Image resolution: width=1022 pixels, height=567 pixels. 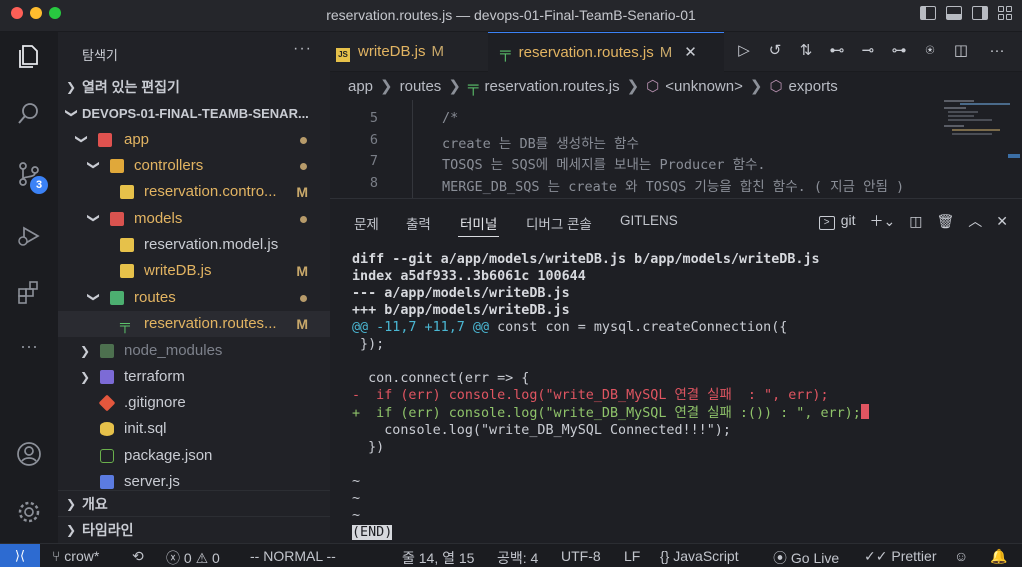 I want to click on folder-controllers-icon, so click(x=117, y=166).